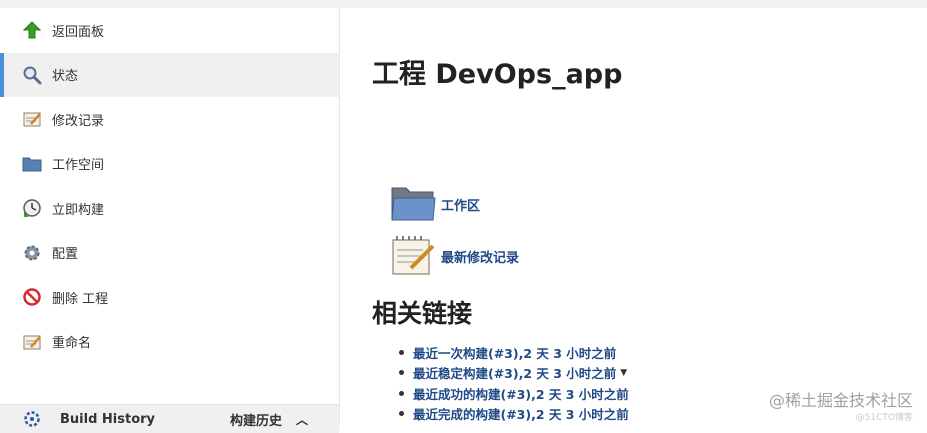 This screenshot has width=927, height=433. I want to click on recent-changes-row: 最新修改记录, so click(454, 256).